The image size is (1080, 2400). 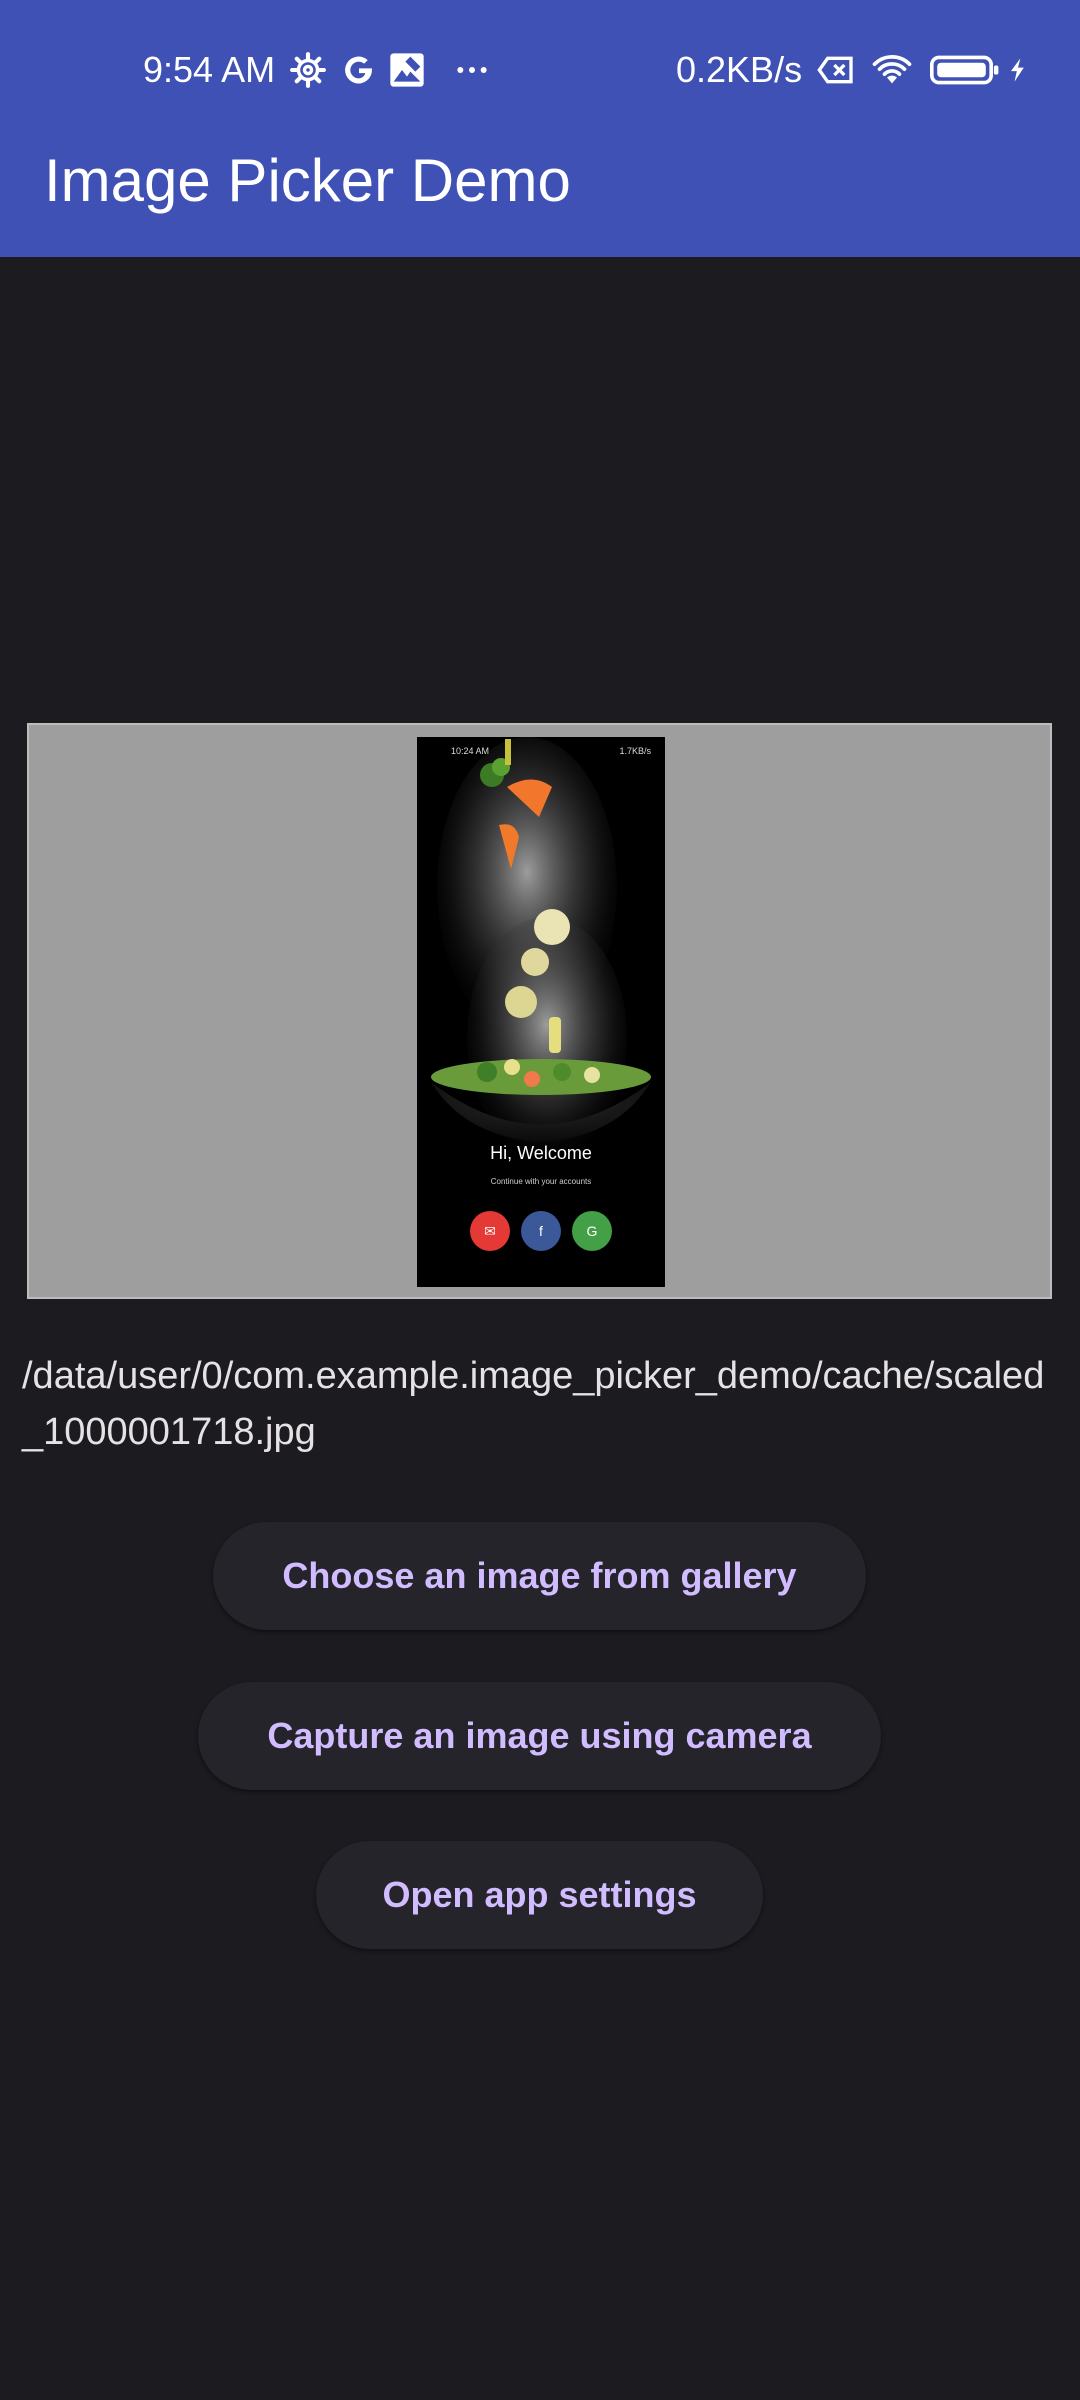 I want to click on charging-bolt-icon, so click(x=1017, y=70).